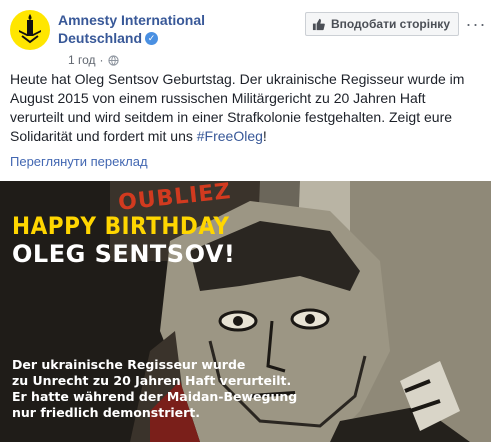 This screenshot has width=491, height=442. I want to click on page-name-line1: Amnesty International, so click(168, 20).